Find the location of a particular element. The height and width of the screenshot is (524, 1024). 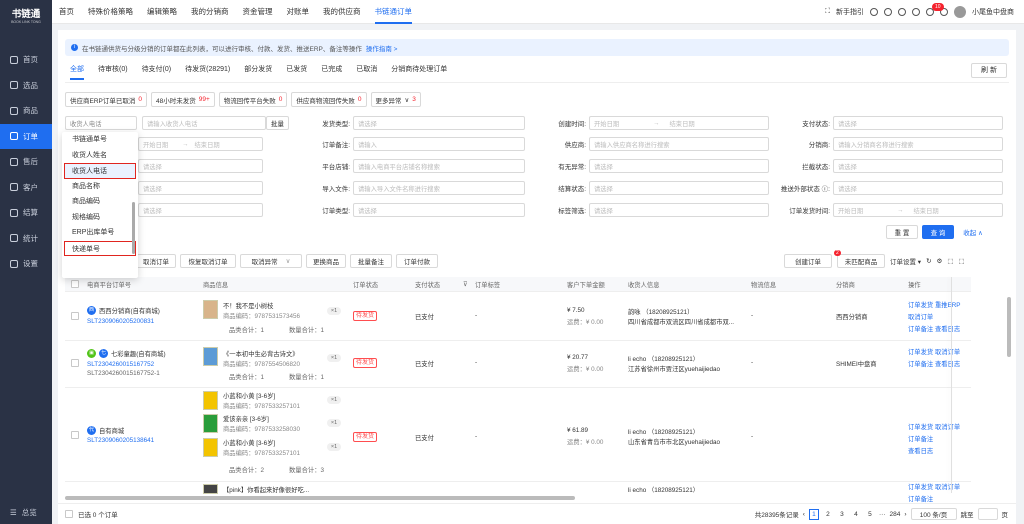

ship-time-range: 开始日期 → 结束日期 is located at coordinates (918, 210).